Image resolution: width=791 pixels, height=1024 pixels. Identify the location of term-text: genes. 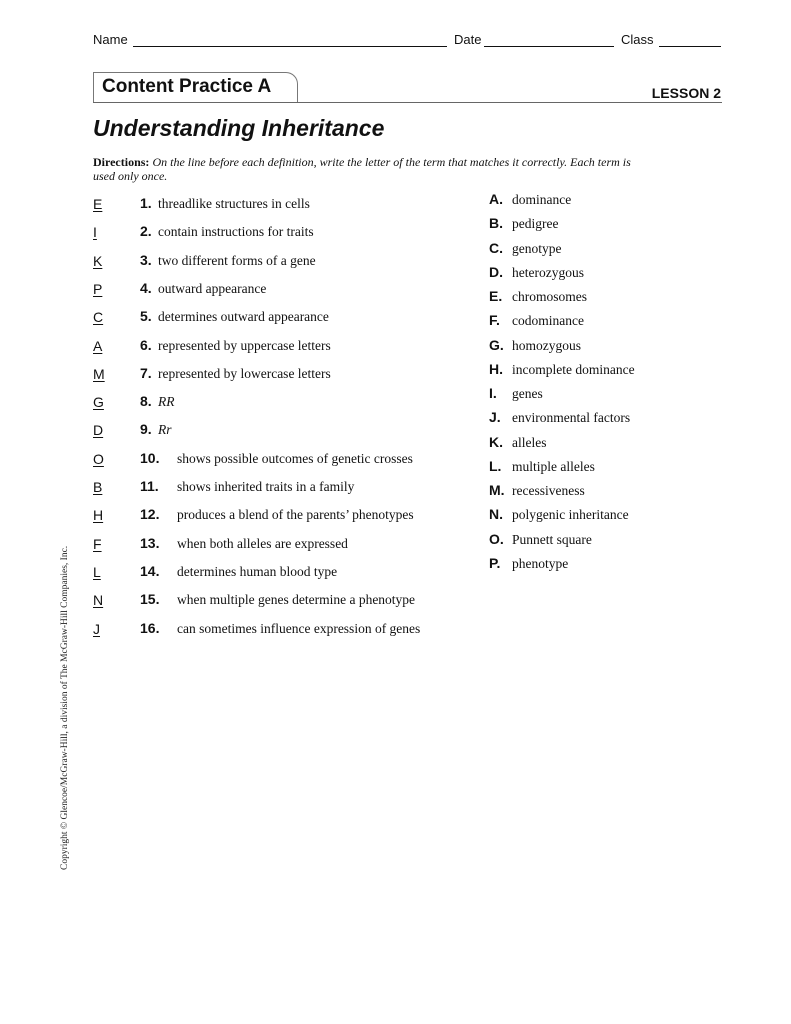
(527, 393).